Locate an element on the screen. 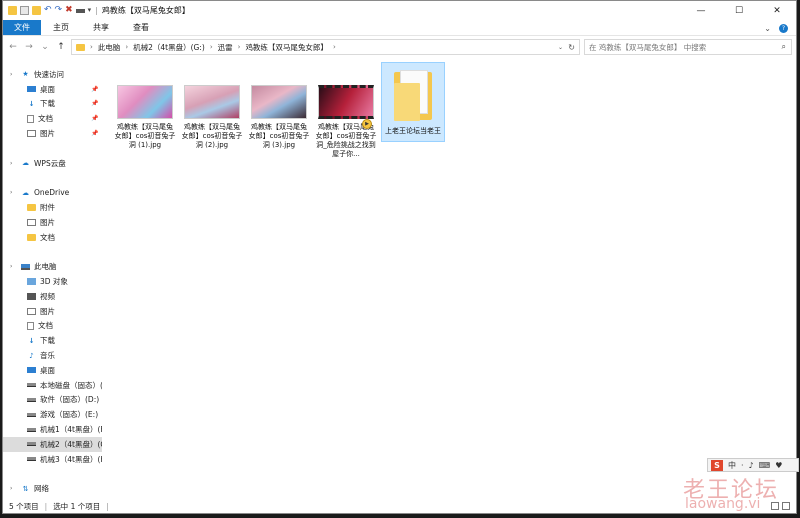 Image resolution: width=800 pixels, height=518 pixels. recent-dropdown-icon: ⌄ is located at coordinates (45, 47).